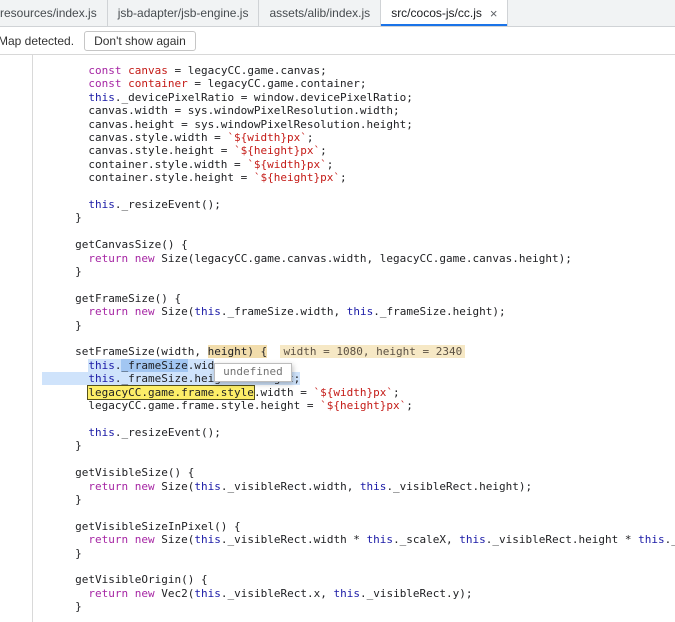 The width and height of the screenshot is (675, 622). I want to click on code-token: container, so click(158, 84).